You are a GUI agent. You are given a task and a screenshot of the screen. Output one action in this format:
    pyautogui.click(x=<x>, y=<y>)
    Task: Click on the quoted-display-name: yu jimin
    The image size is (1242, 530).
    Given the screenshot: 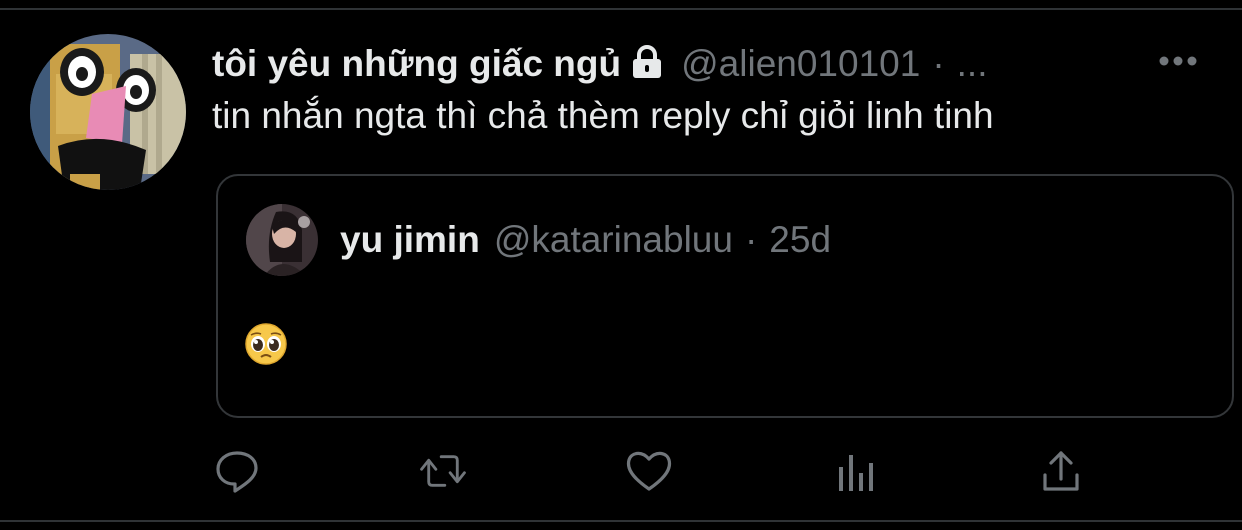 What is the action you would take?
    pyautogui.click(x=410, y=240)
    